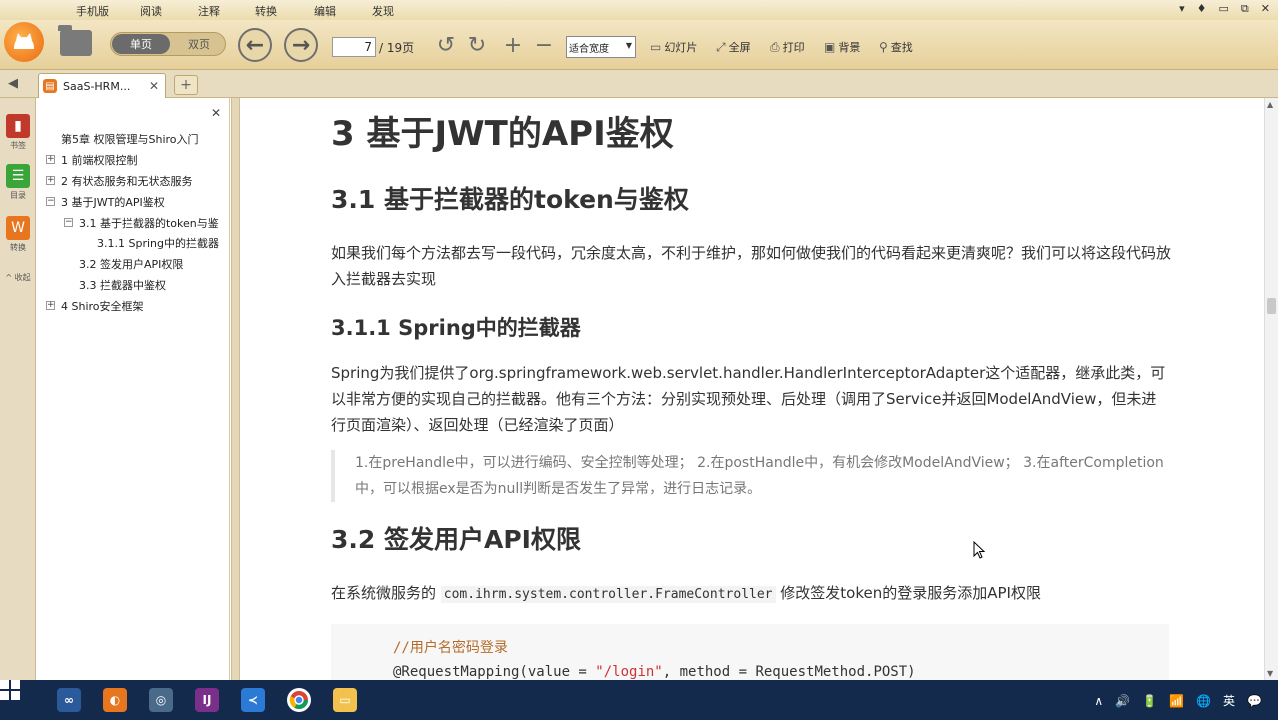 This screenshot has width=1278, height=720. I want to click on outline-item: −3.1 基于拦截器的token与鉴, so click(141, 223).